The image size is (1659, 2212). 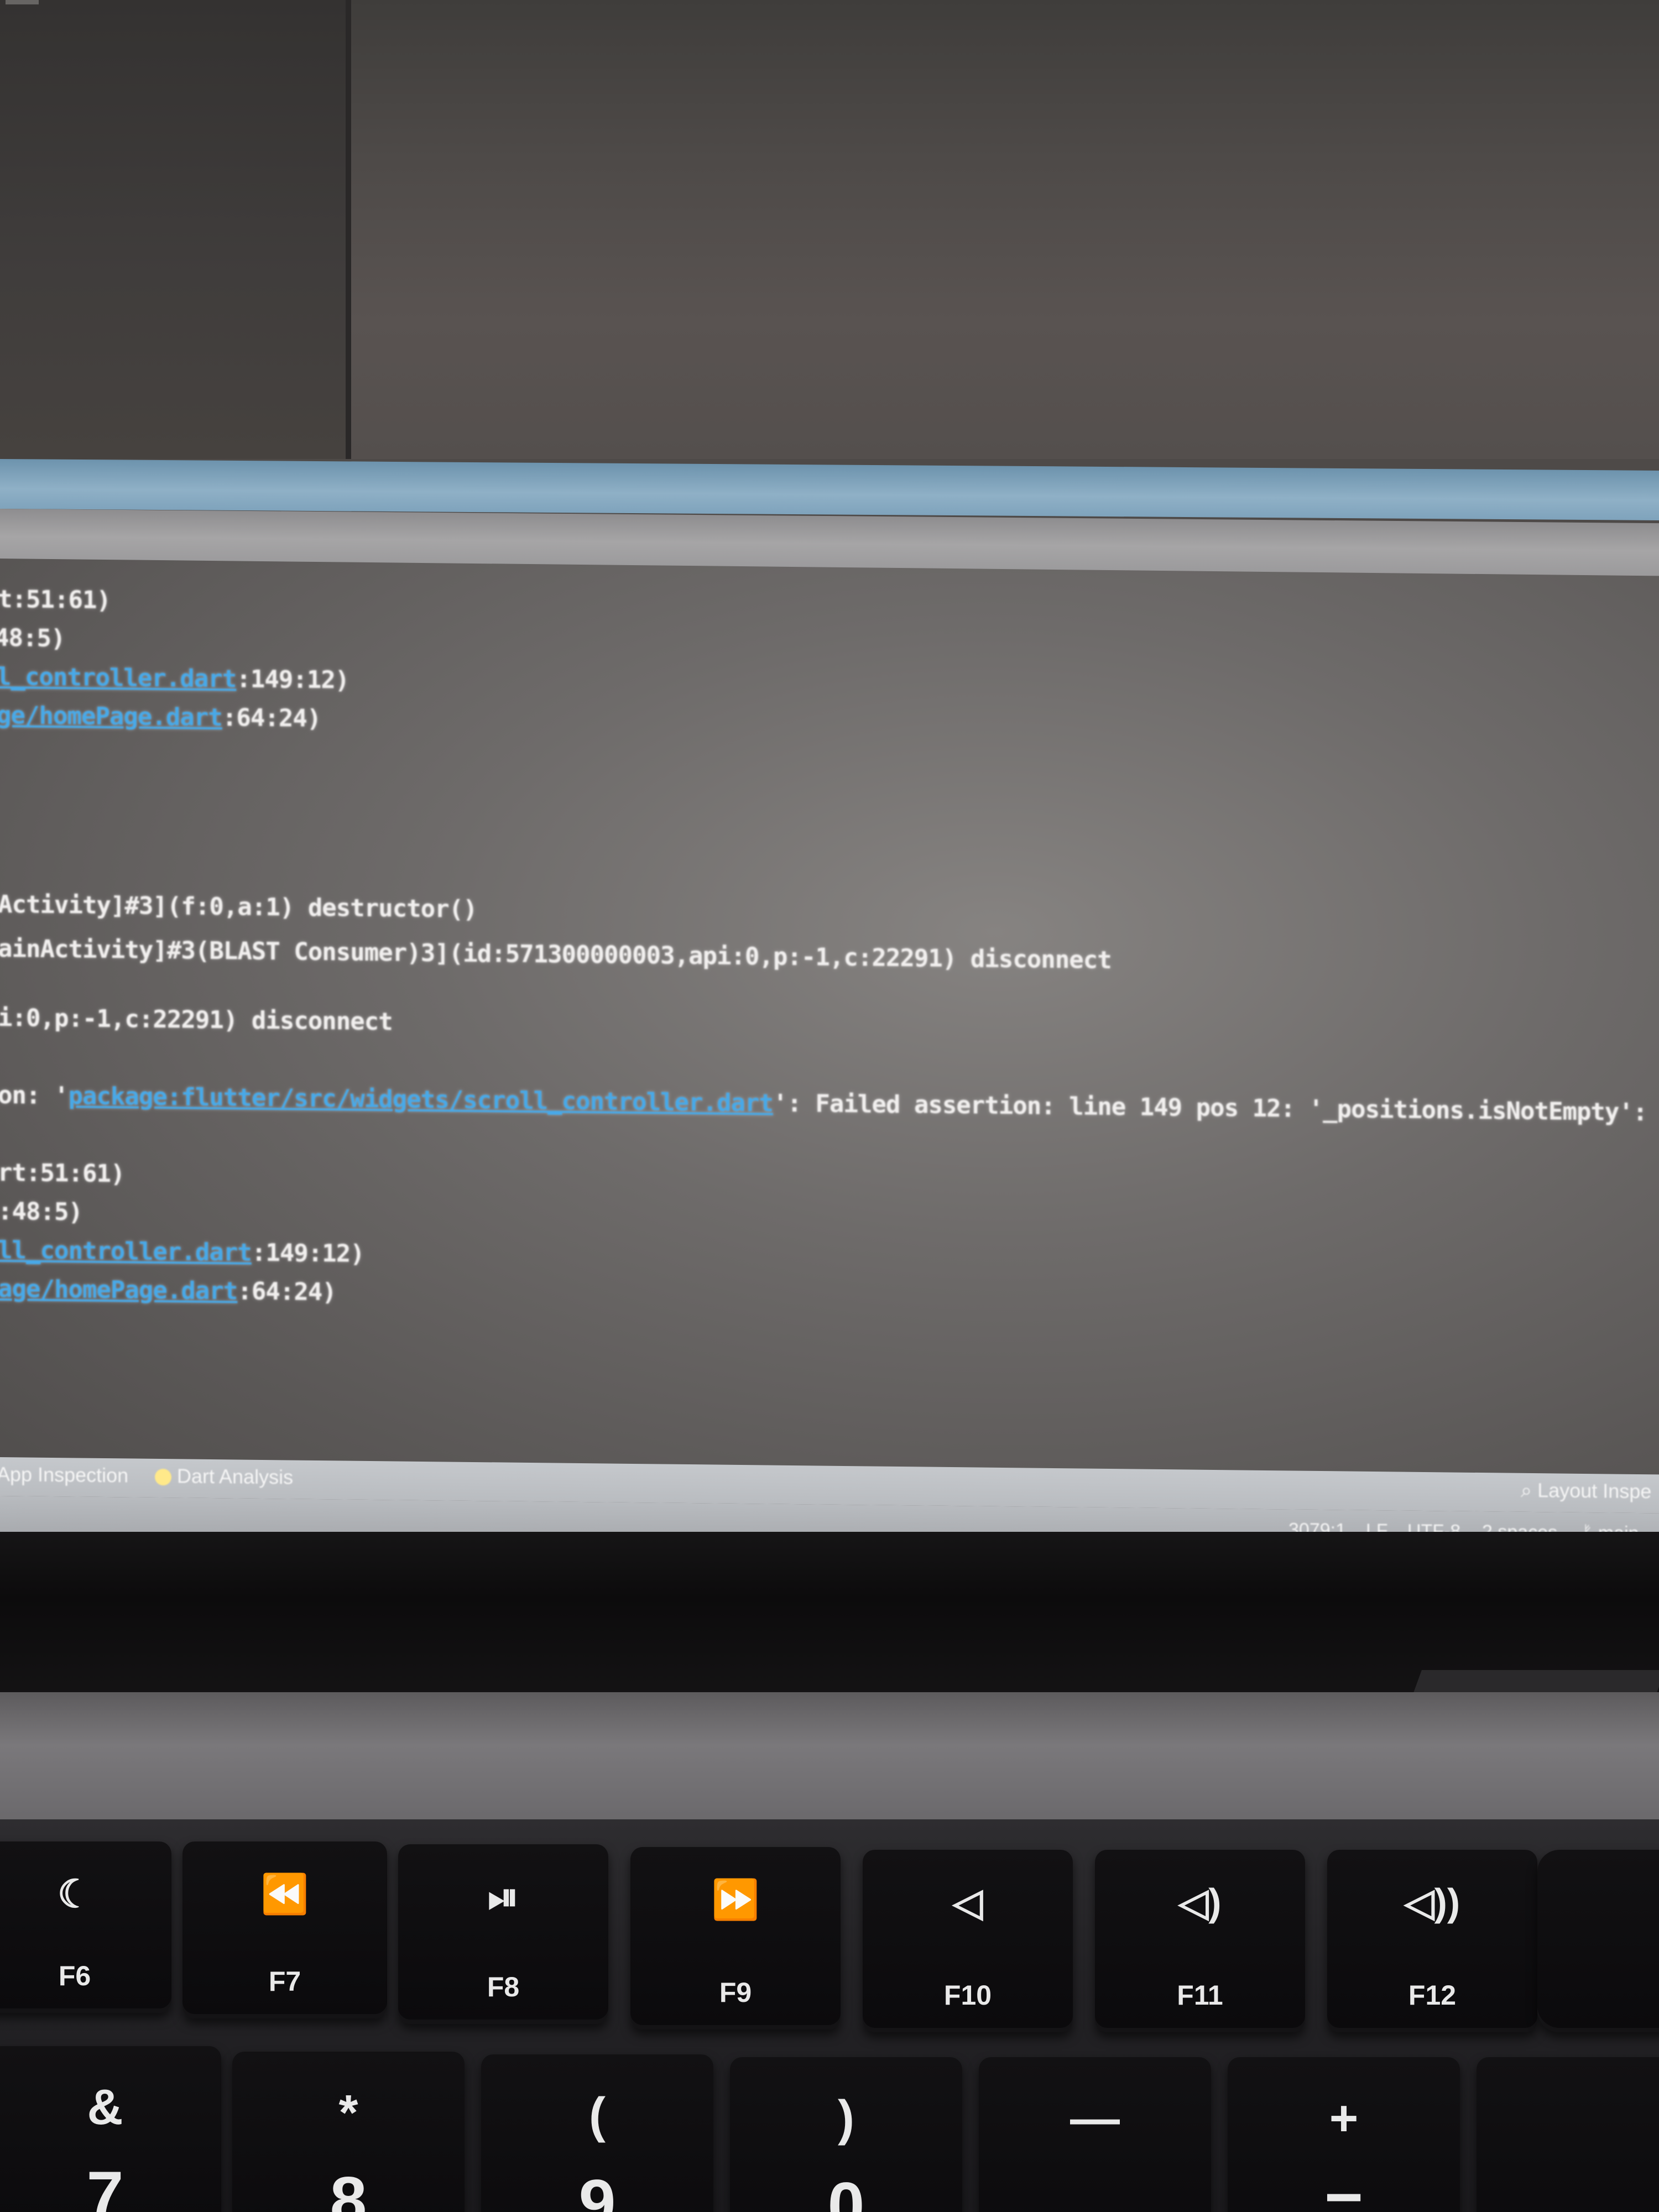 I want to click on key-label: F8, so click(x=504, y=1987).